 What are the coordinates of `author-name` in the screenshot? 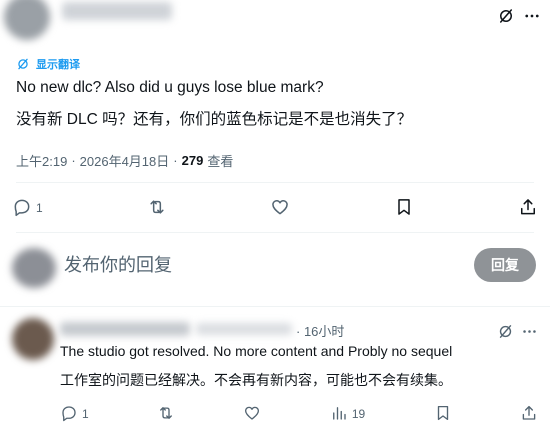 It's located at (117, 11).